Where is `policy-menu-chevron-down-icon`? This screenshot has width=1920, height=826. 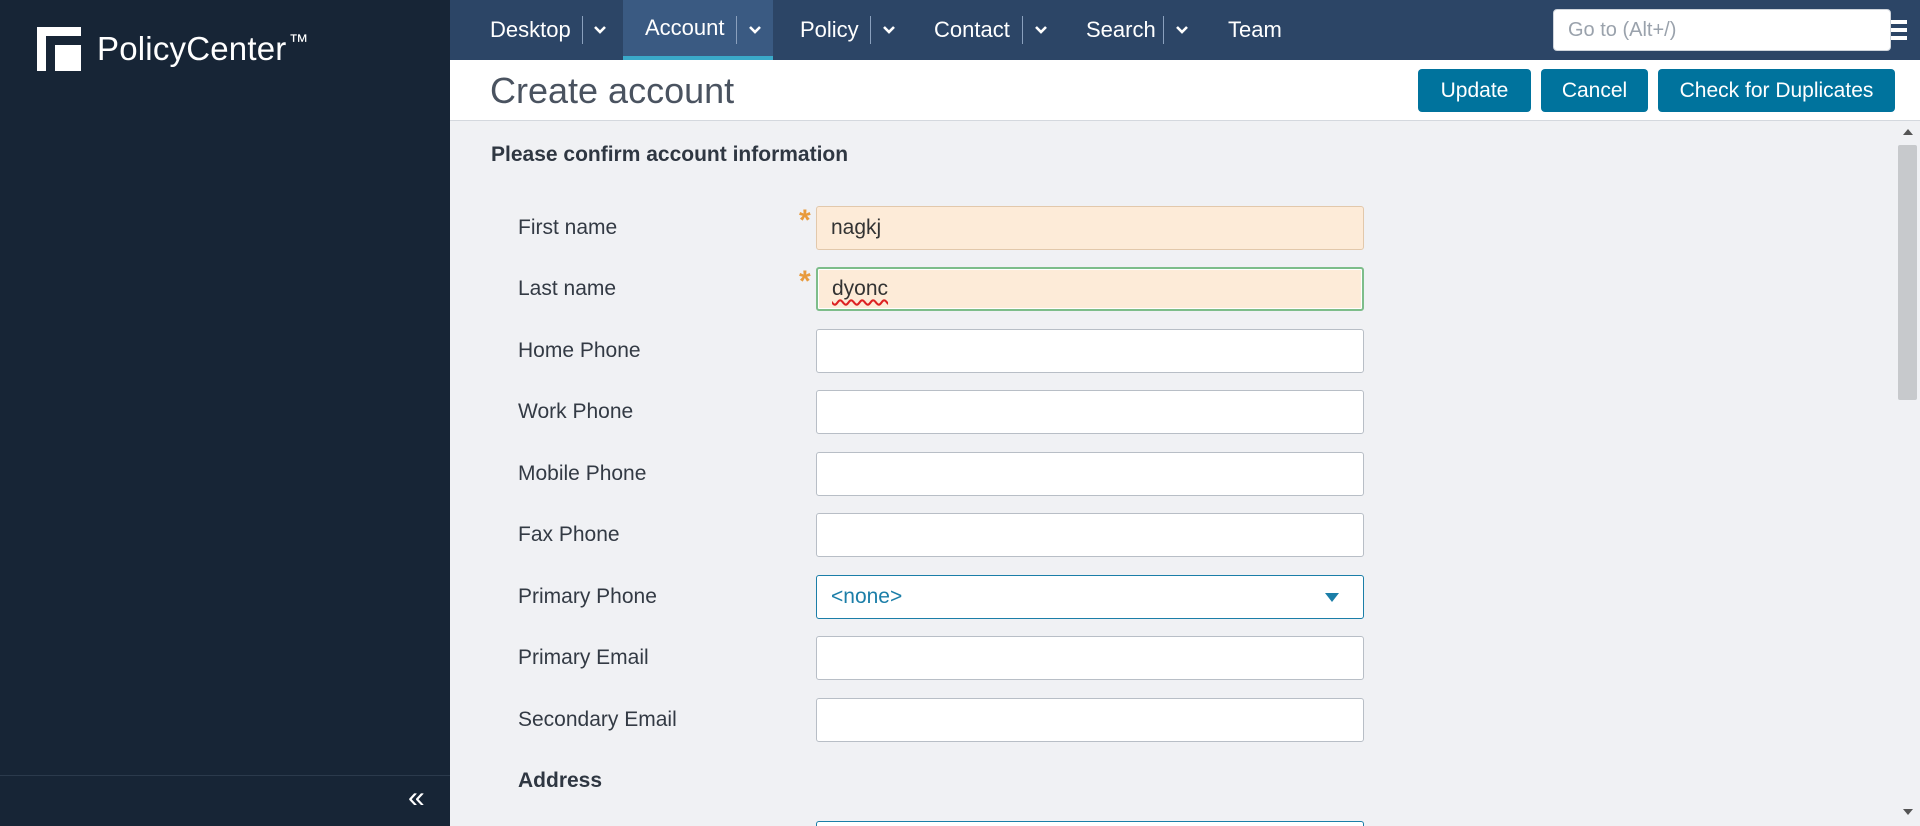
policy-menu-chevron-down-icon is located at coordinates (889, 30).